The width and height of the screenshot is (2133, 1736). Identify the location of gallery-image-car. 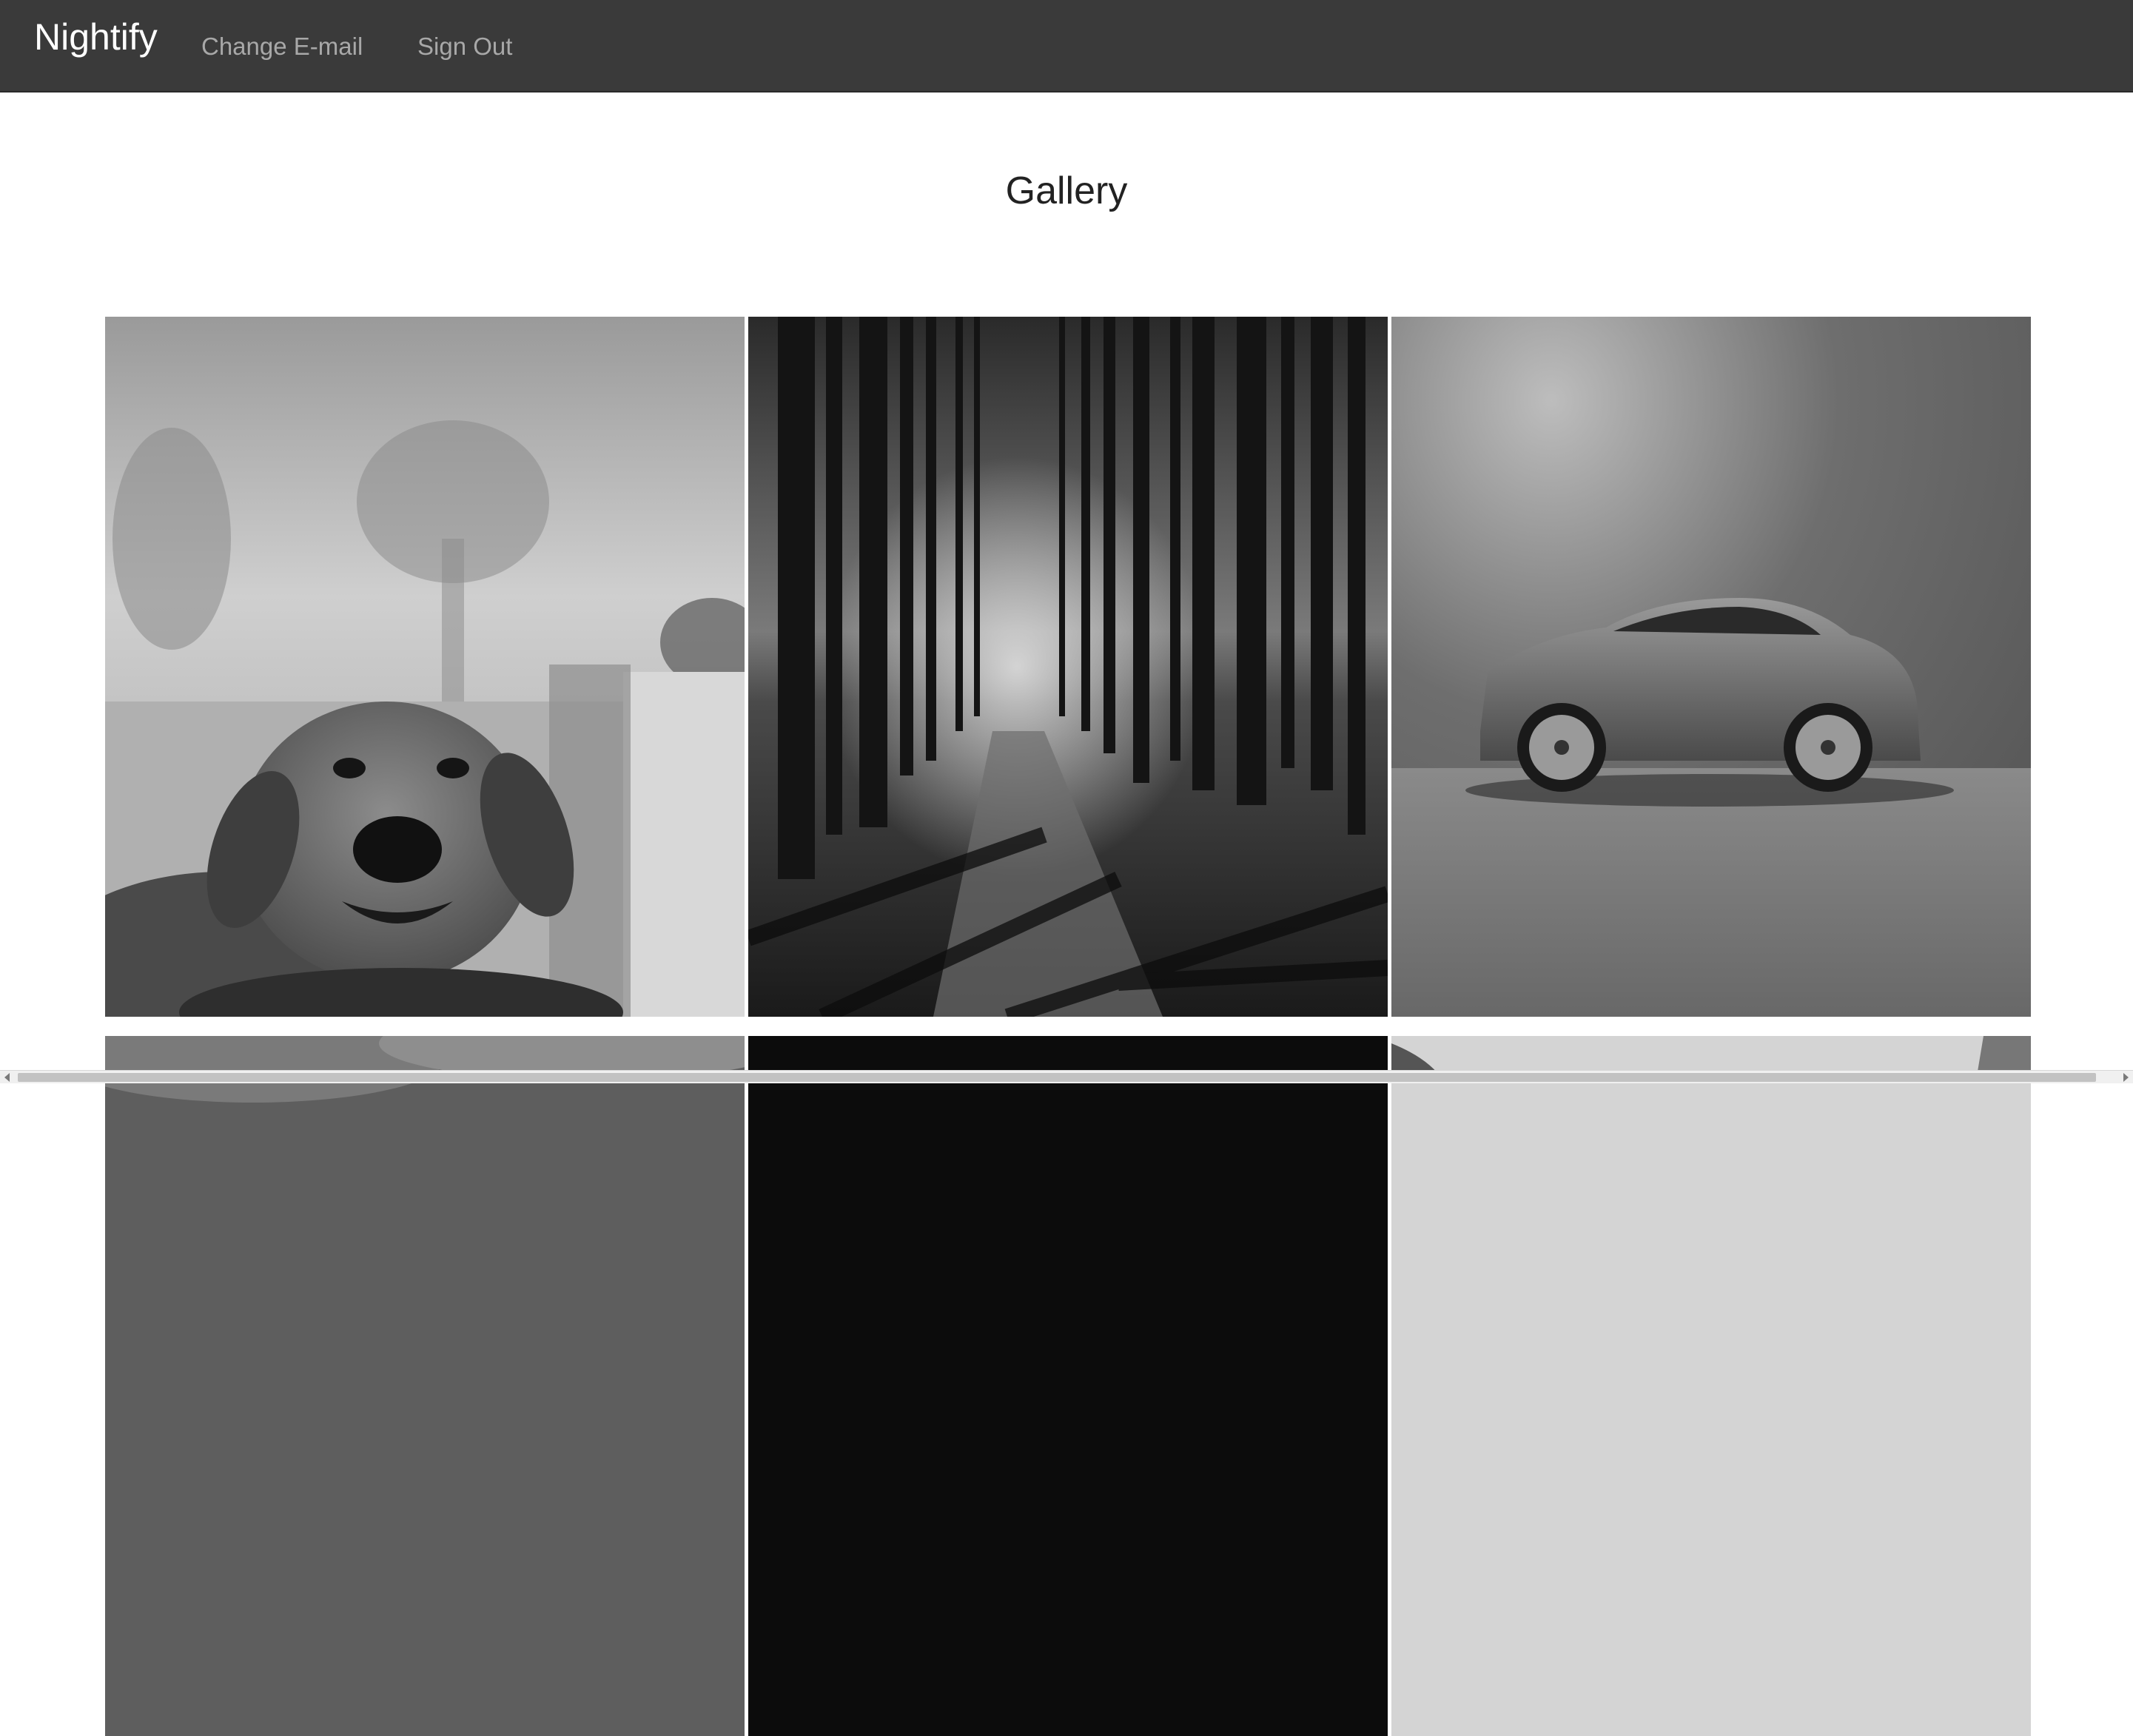
(1711, 667).